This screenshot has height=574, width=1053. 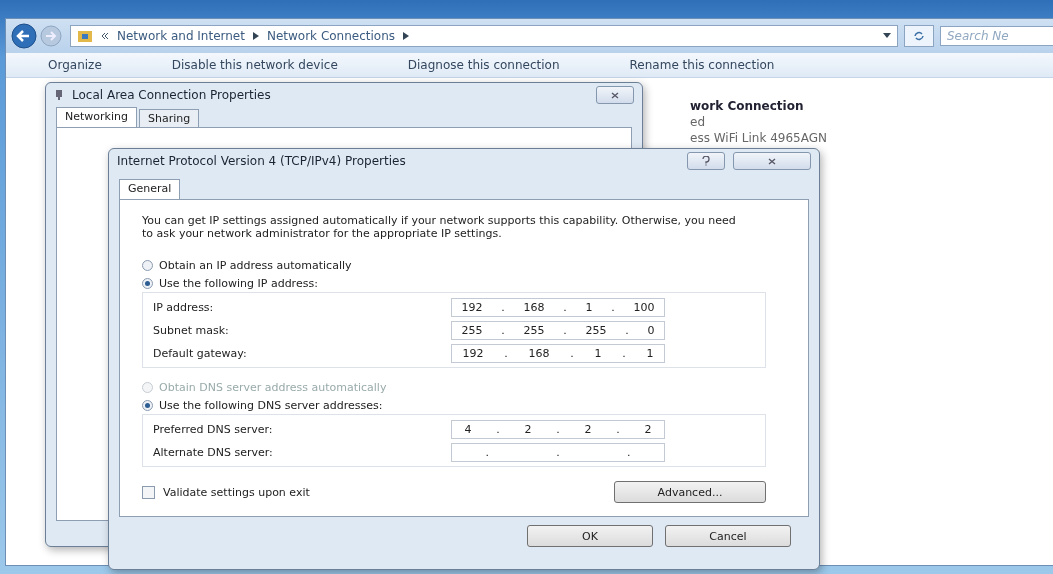 What do you see at coordinates (996, 36) in the screenshot?
I see `search-field: Search Ne` at bounding box center [996, 36].